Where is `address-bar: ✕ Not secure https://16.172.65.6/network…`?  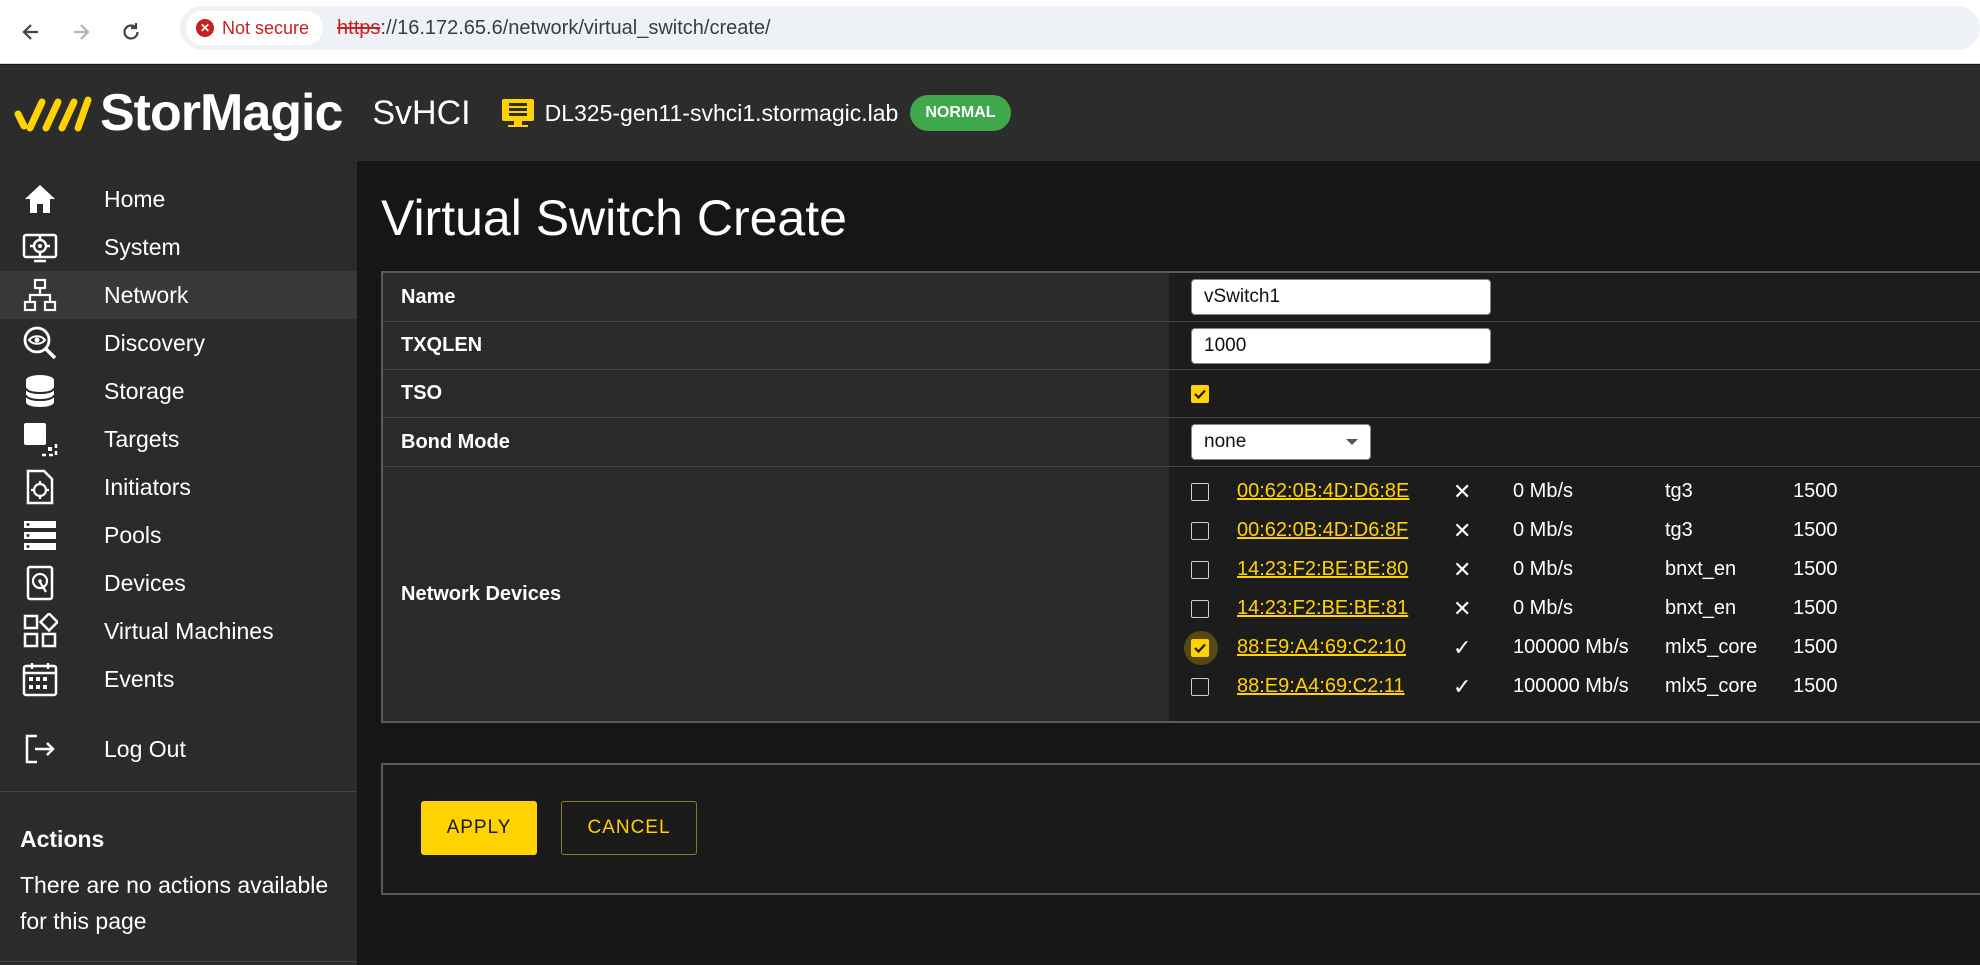 address-bar: ✕ Not secure https://16.172.65.6/network… is located at coordinates (1080, 28).